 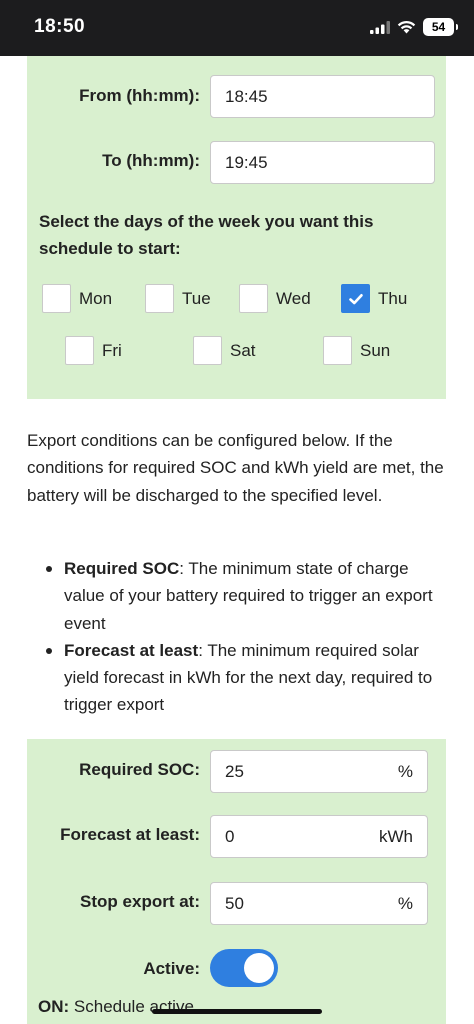 I want to click on stop-export-input: 50 %, so click(x=319, y=903).